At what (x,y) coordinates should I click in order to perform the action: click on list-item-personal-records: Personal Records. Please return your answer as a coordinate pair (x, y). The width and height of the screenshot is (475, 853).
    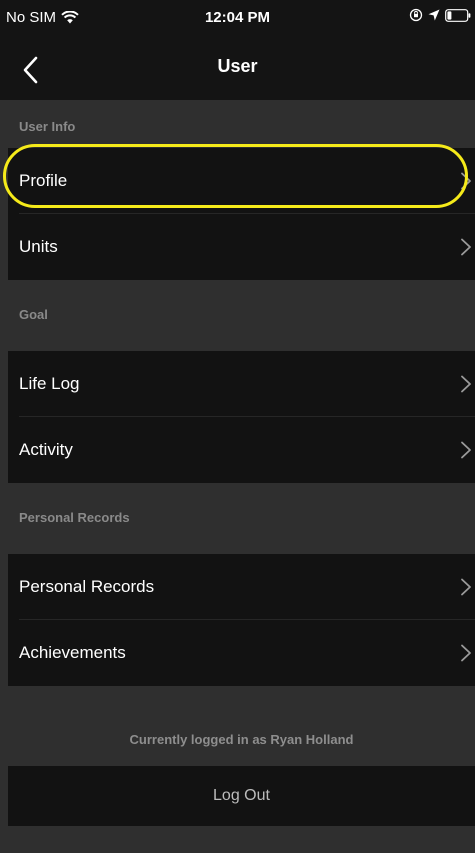
    Looking at the image, I should click on (241, 587).